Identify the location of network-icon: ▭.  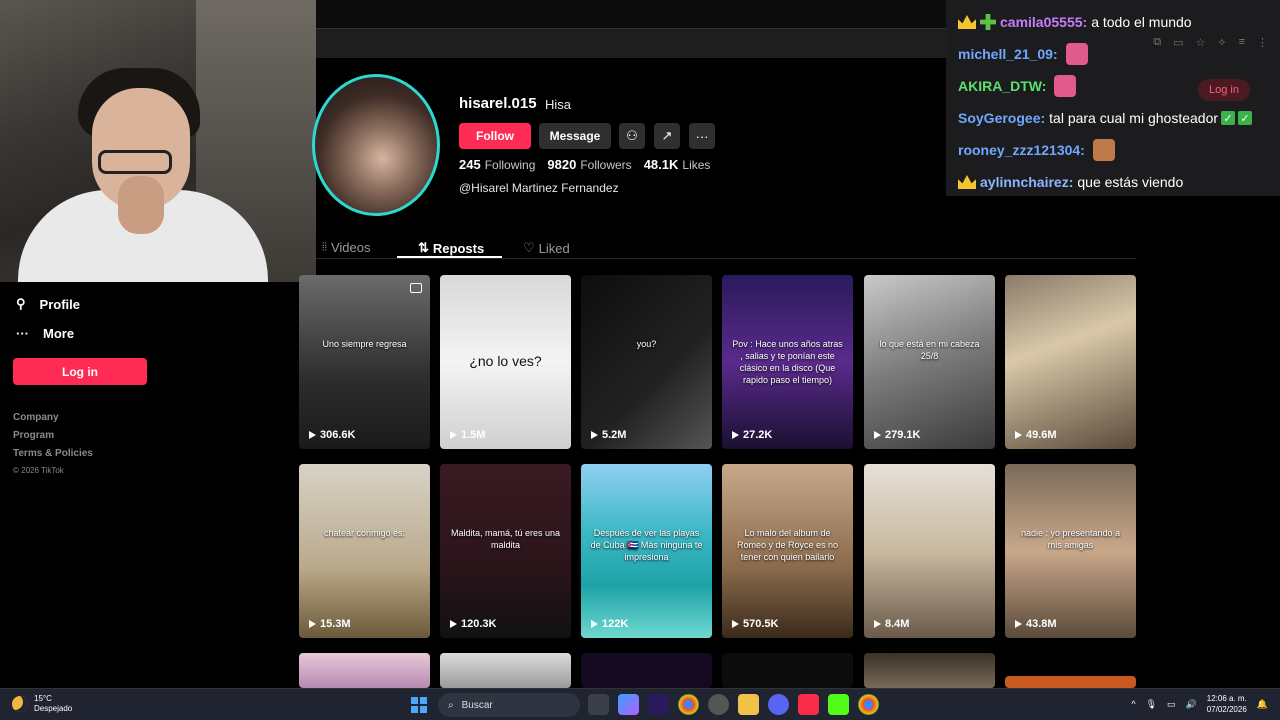
(1171, 704).